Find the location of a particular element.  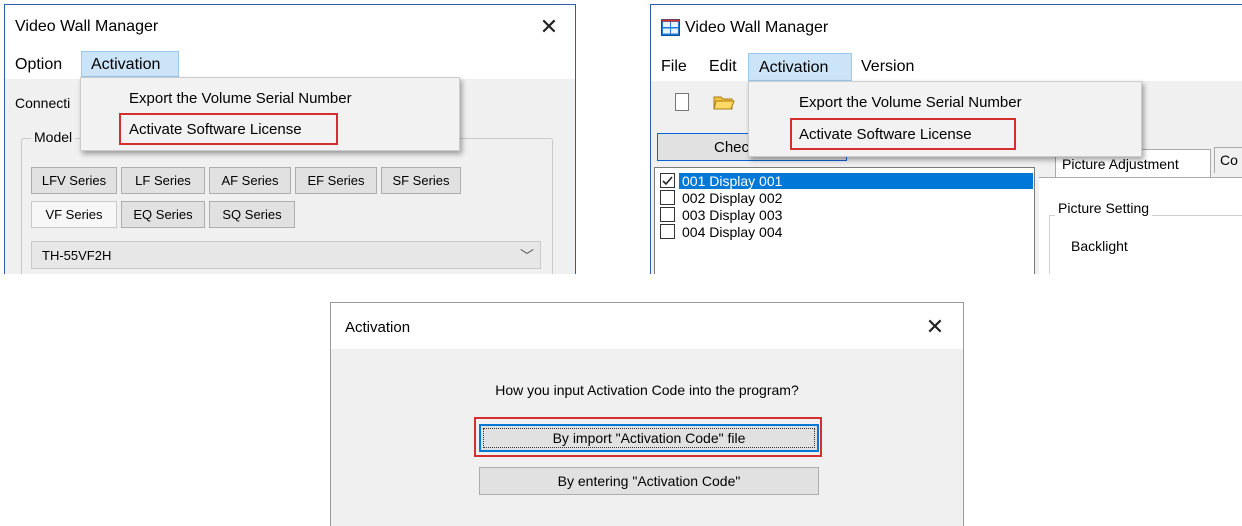

series-button-vf: VF Series is located at coordinates (74, 214).